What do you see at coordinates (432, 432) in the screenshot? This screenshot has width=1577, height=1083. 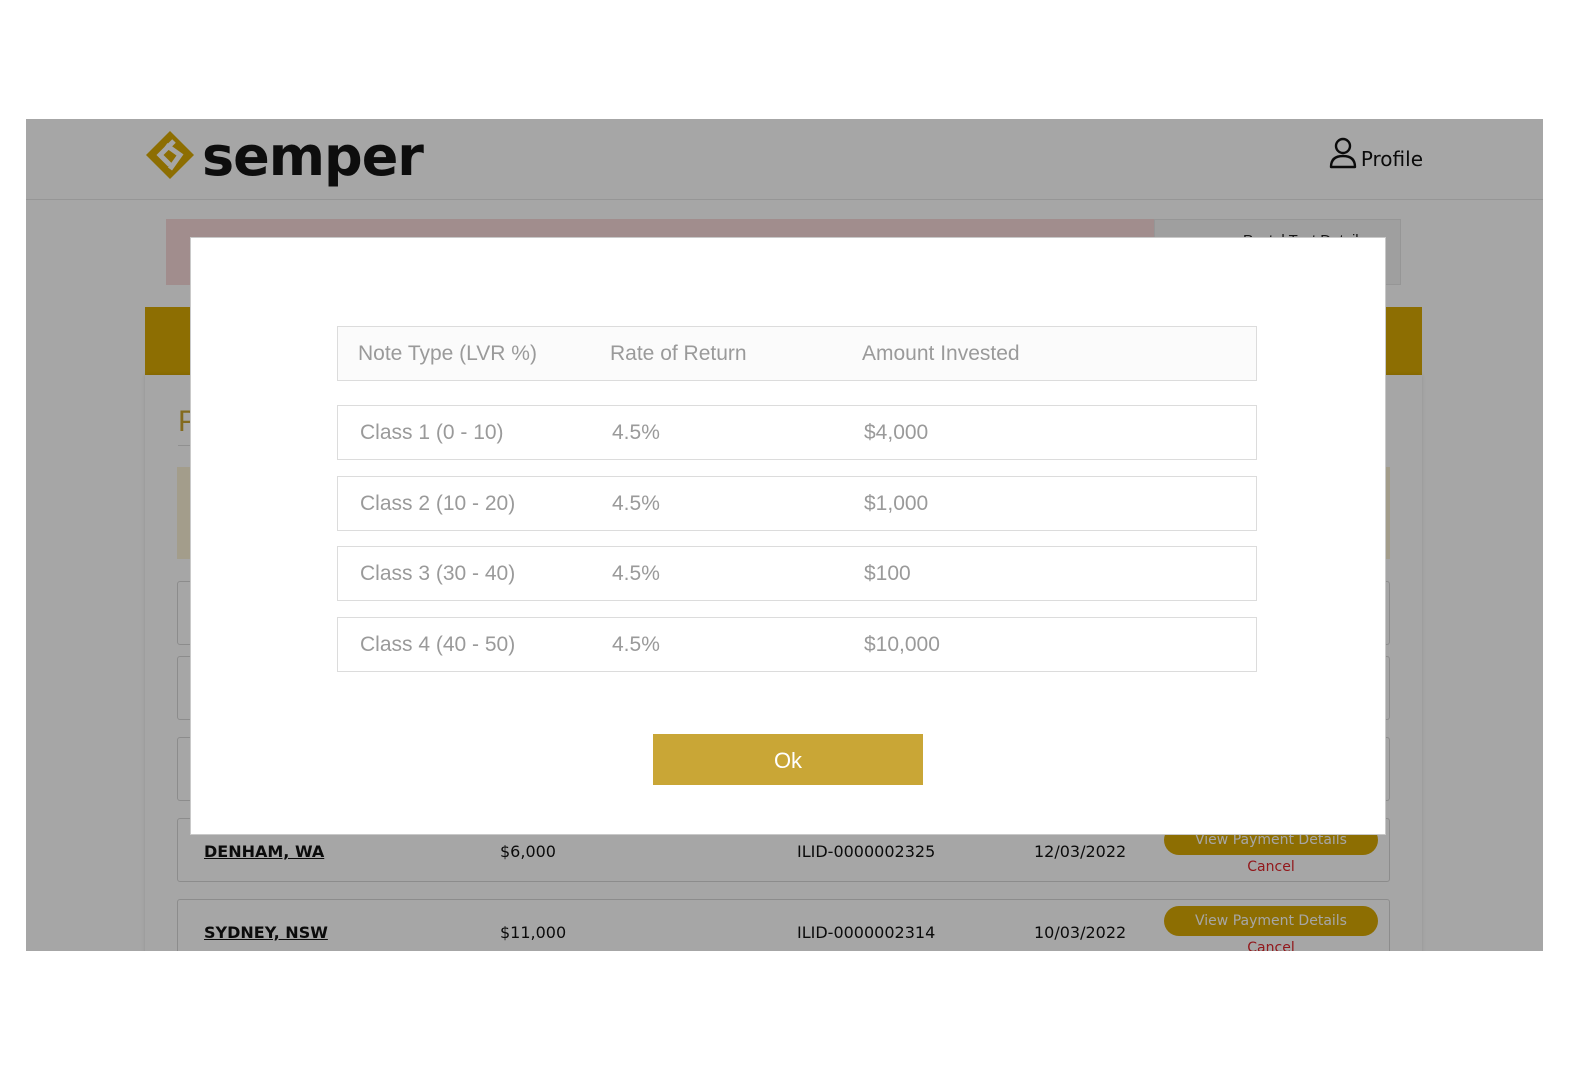 I see `note-type-cell: Class 1 (0 - 10)` at bounding box center [432, 432].